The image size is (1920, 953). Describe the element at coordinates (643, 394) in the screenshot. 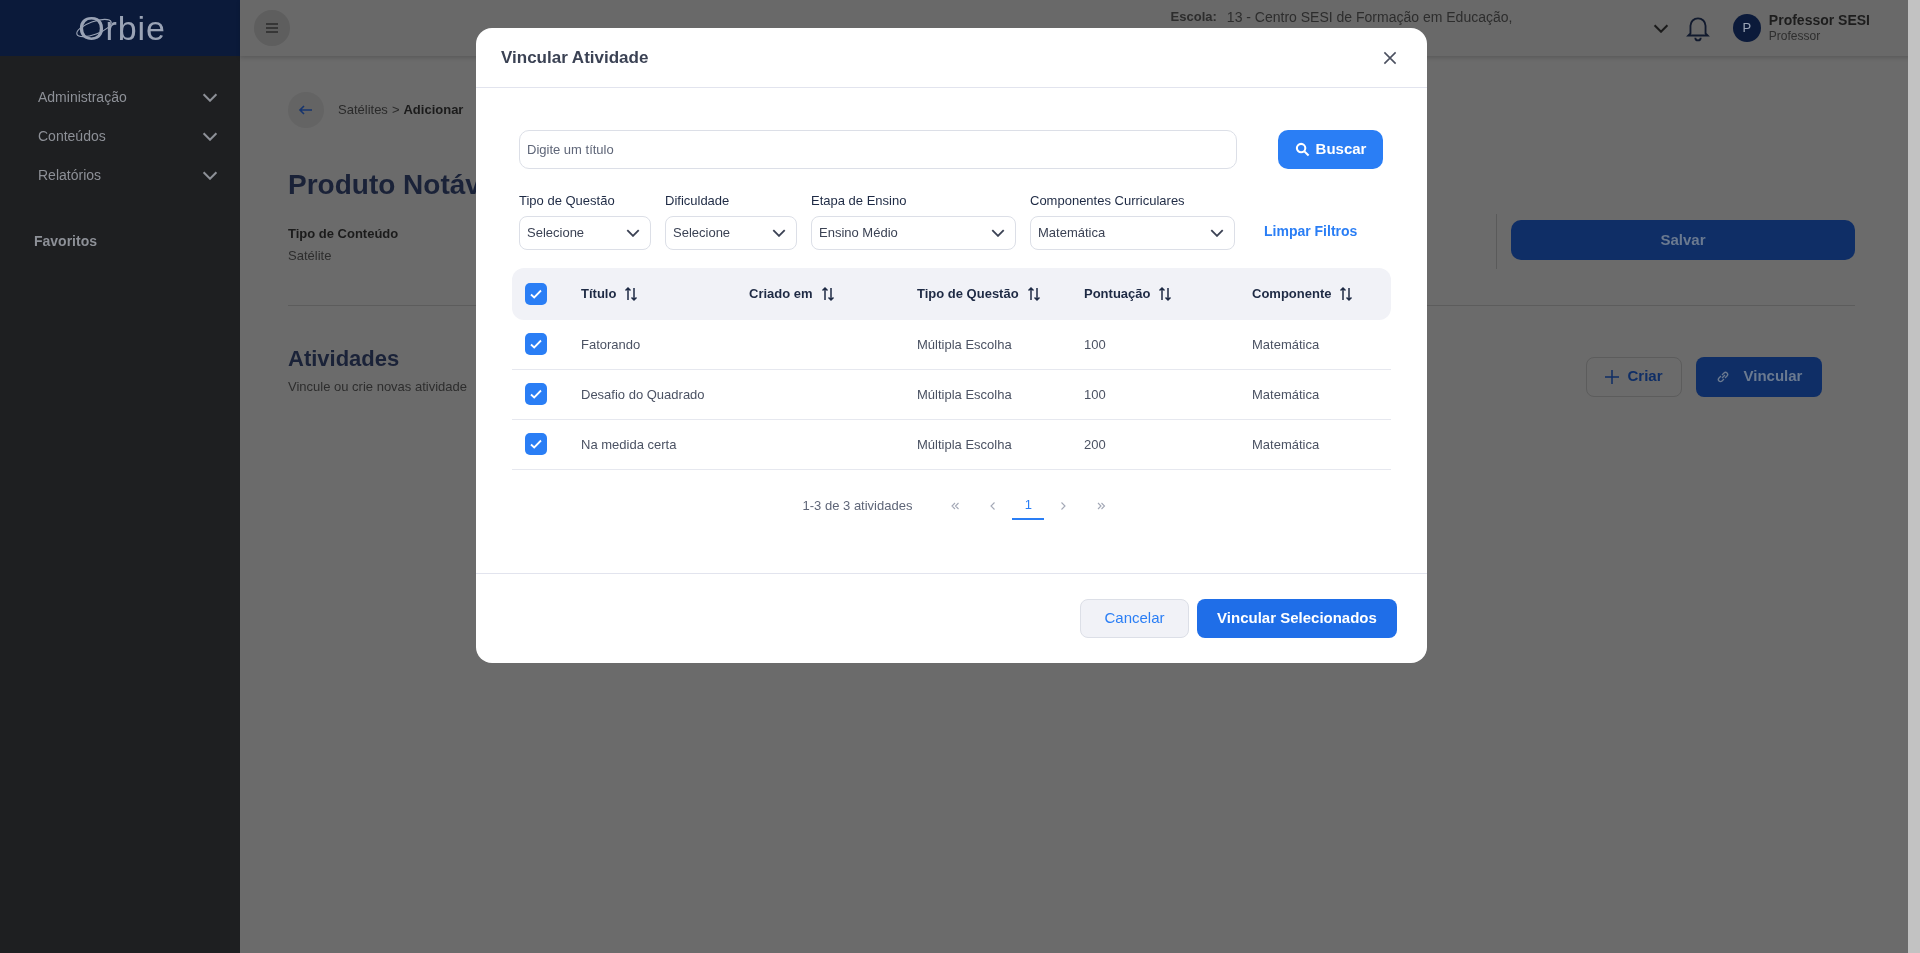

I see `table-cell: Desafio do Quadrado` at that location.